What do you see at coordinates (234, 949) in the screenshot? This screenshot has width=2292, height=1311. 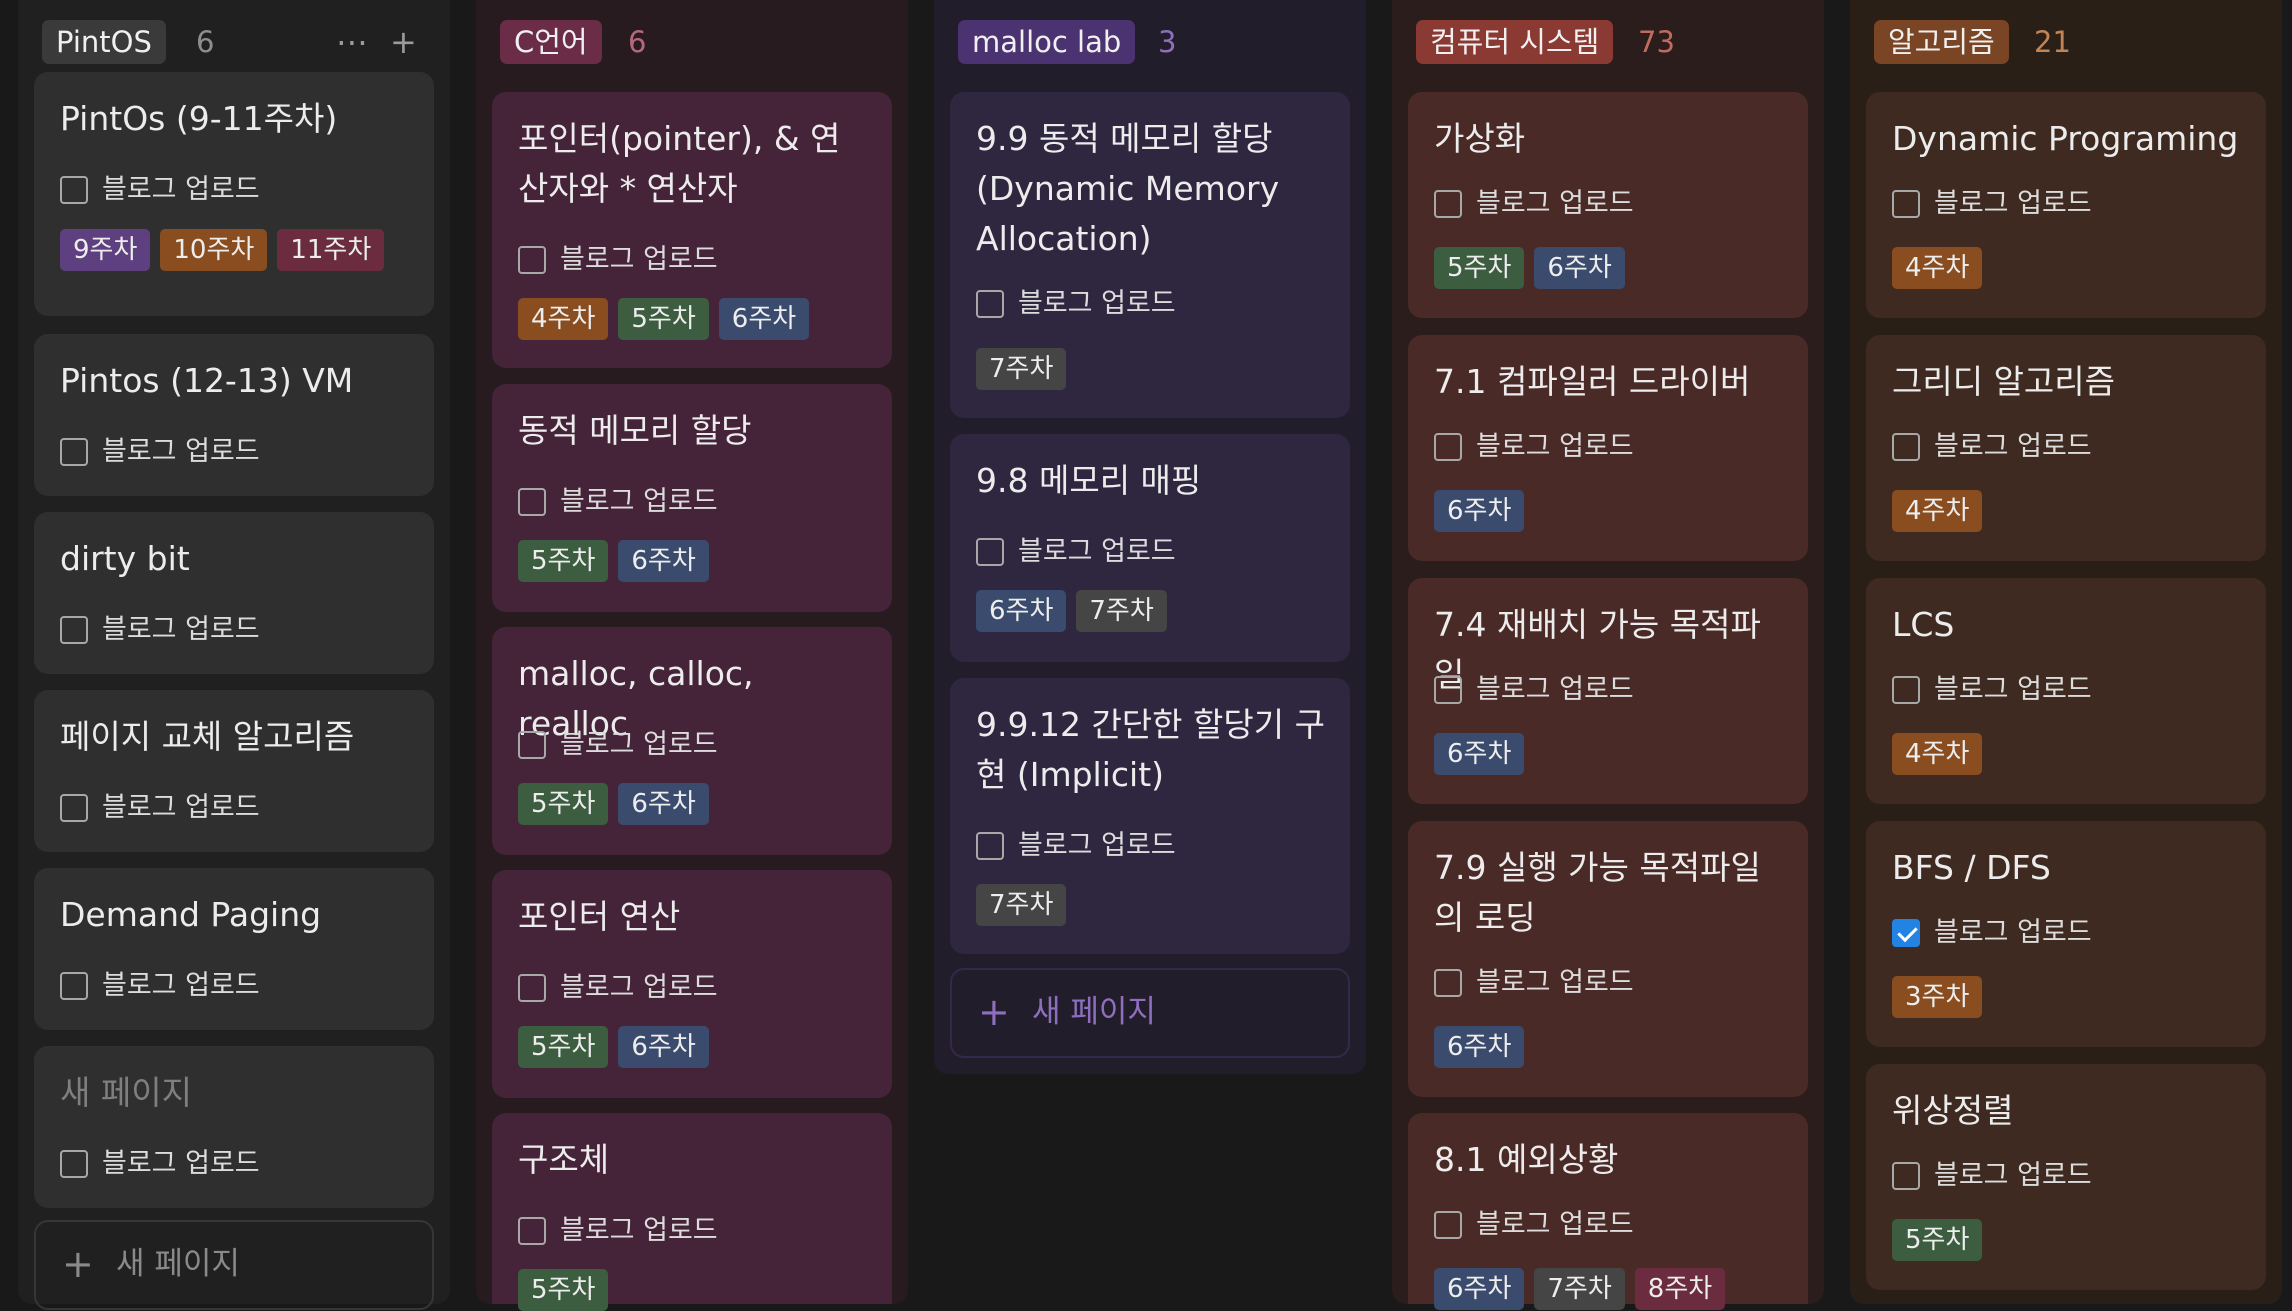 I see `card: Demand Paging 블로그 업로드` at bounding box center [234, 949].